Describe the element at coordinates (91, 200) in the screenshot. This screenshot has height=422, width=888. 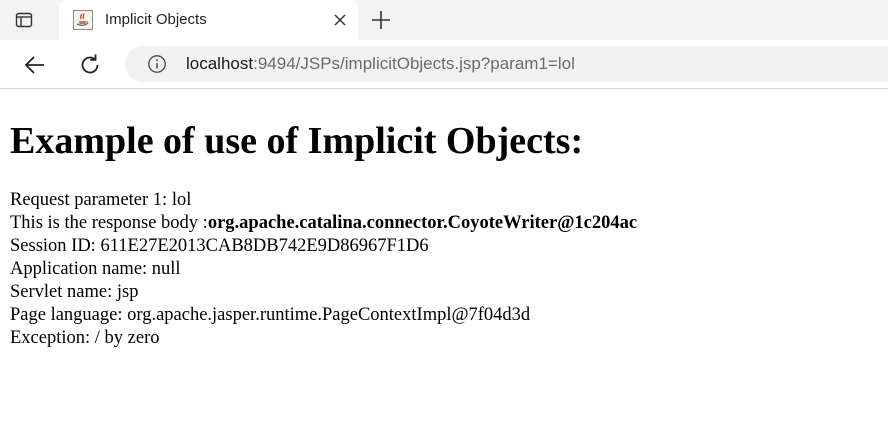
I see `line-label: Request parameter 1:` at that location.